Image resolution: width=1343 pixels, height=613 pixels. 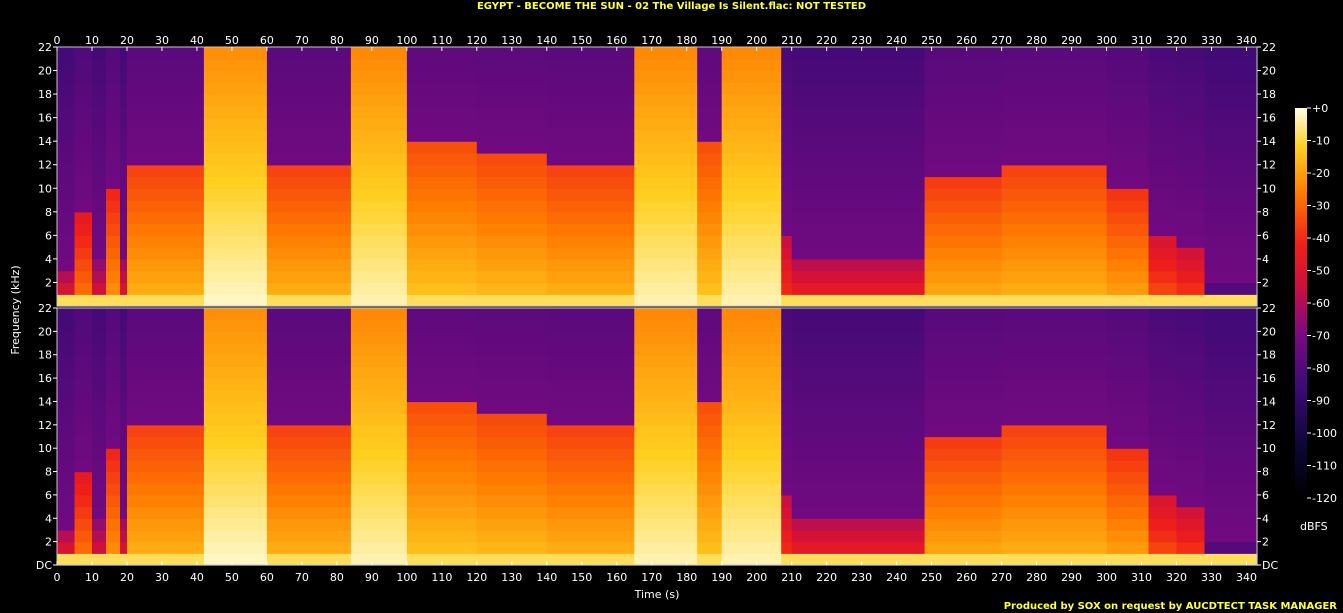 What do you see at coordinates (710, 159) in the screenshot?
I see `heatmap-cell-ch1-seg13-band12` at bounding box center [710, 159].